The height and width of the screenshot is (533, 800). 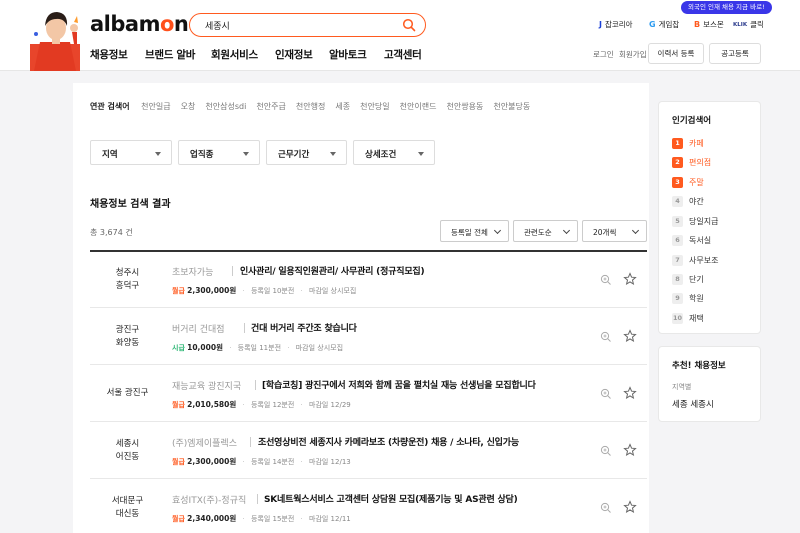 What do you see at coordinates (155, 106) in the screenshot?
I see `related-keyword: 천안일급` at bounding box center [155, 106].